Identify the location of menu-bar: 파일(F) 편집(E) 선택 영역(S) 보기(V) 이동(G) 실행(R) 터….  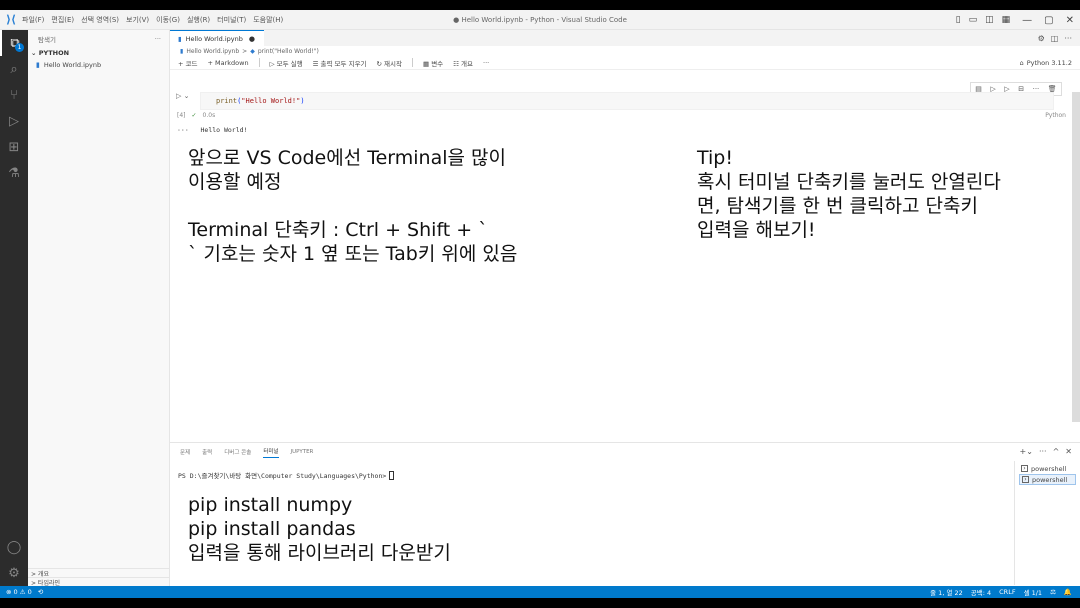
(152, 20).